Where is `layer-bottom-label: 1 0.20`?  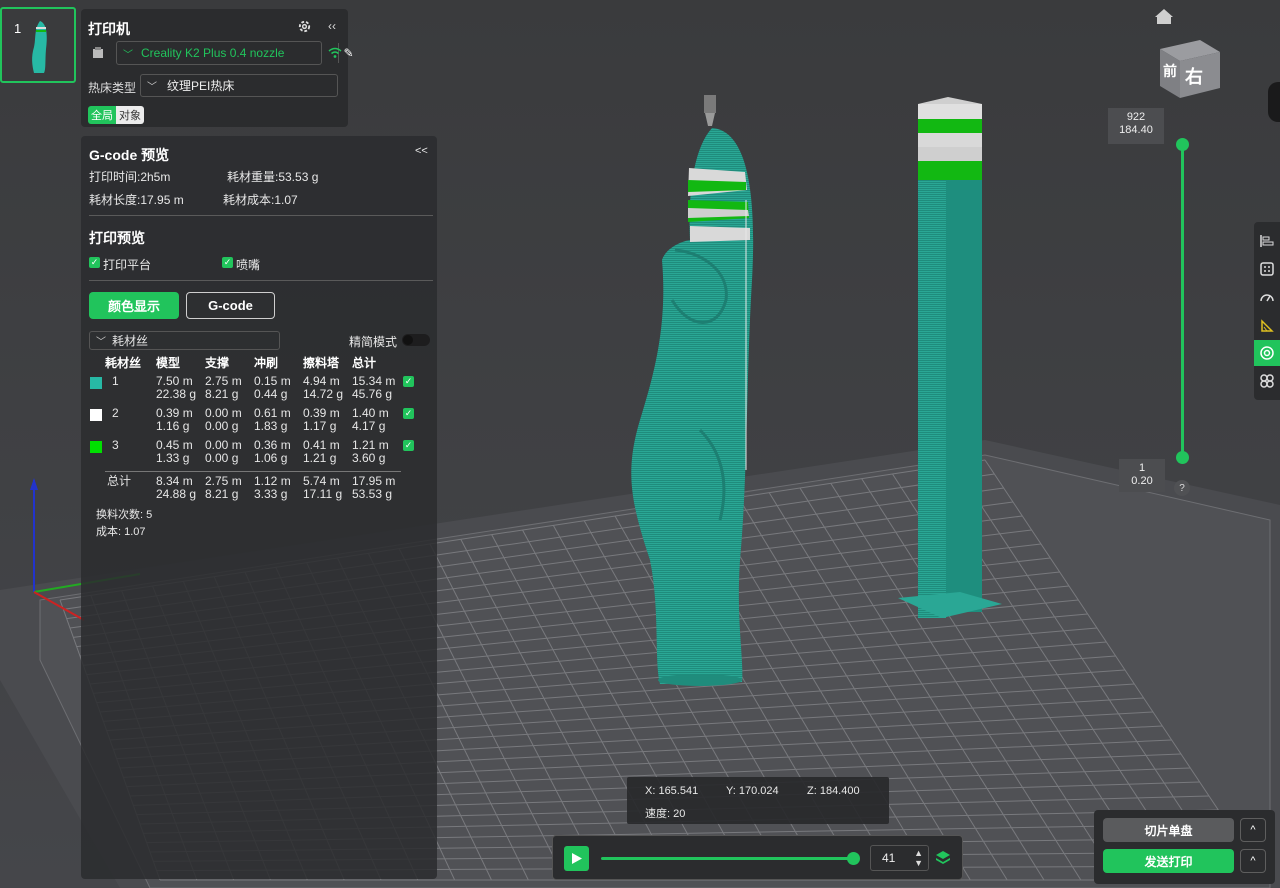
layer-bottom-label: 1 0.20 is located at coordinates (1142, 475).